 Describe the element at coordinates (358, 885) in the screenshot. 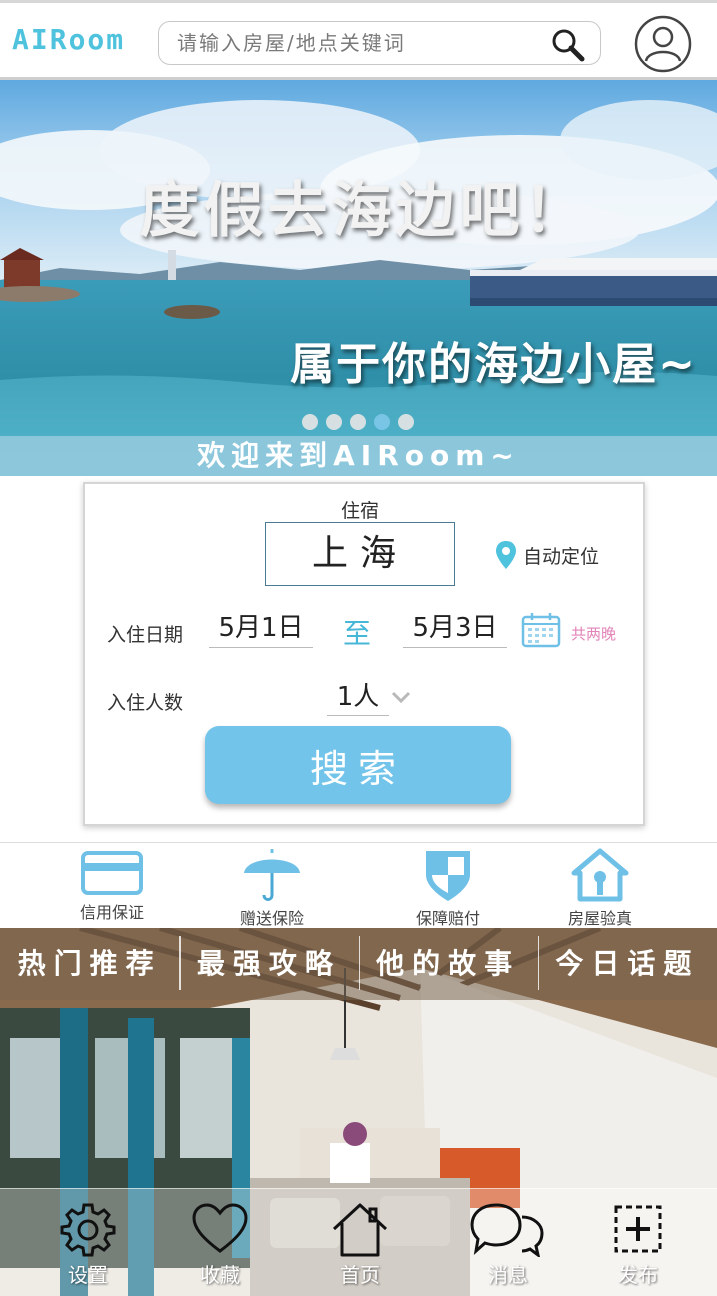

I see `features-row: 信用保证 赠送保险 保障赔付 房屋验真` at that location.